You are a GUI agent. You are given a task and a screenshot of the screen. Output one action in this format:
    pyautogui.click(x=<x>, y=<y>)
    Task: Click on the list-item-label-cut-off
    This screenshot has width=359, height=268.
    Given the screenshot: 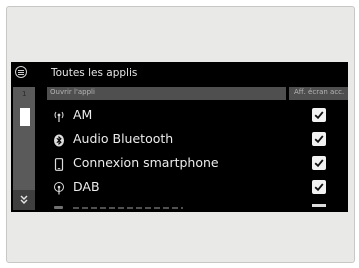 What is the action you would take?
    pyautogui.click(x=128, y=208)
    